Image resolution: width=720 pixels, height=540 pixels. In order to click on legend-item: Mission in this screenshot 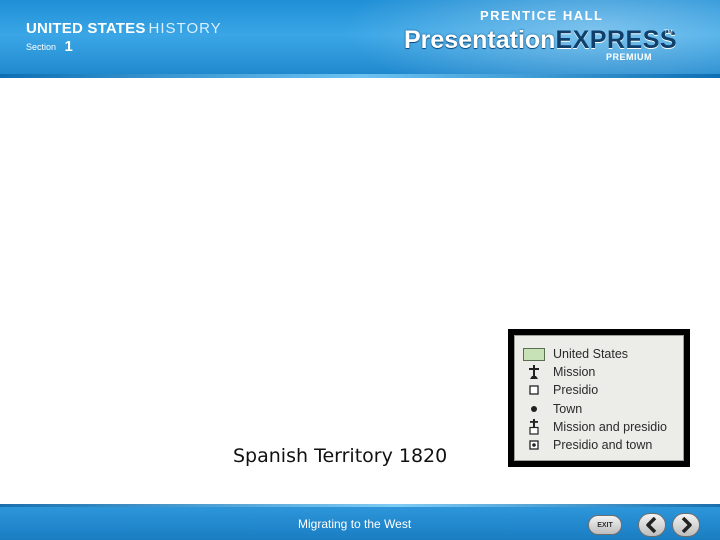, I will do `click(603, 372)`.